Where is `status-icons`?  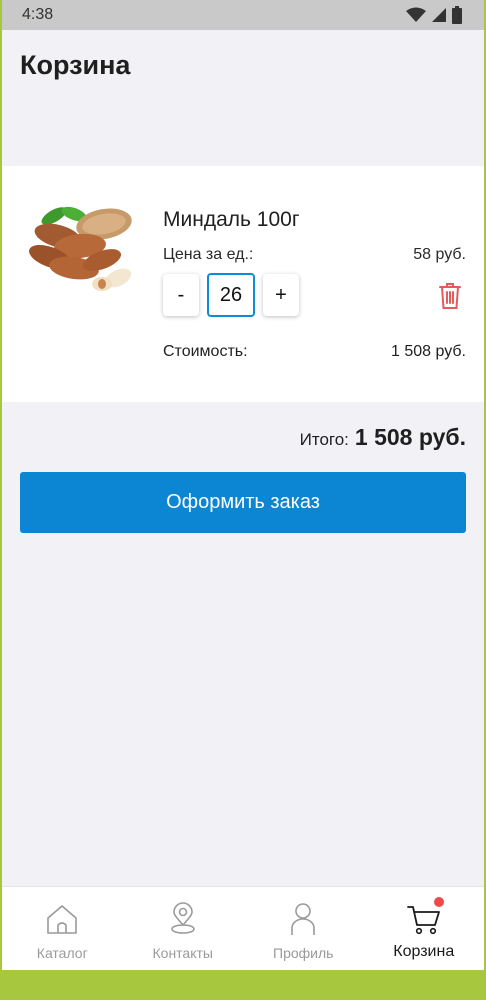
status-icons is located at coordinates (434, 15).